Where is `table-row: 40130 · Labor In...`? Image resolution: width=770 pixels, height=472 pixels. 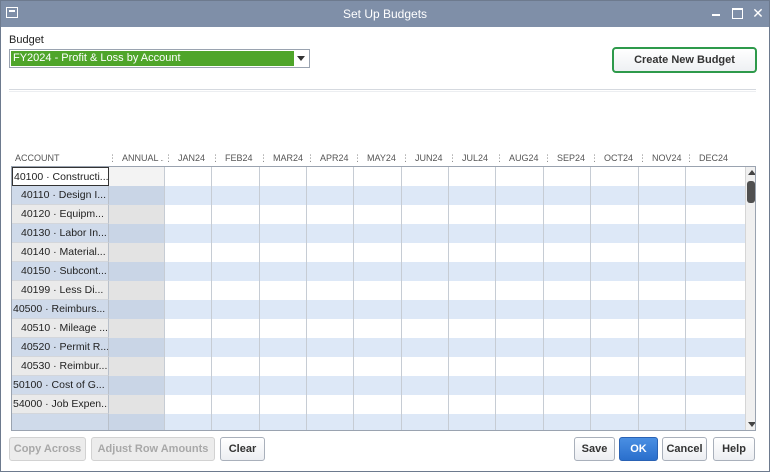
table-row: 40130 · Labor In... is located at coordinates (378, 233).